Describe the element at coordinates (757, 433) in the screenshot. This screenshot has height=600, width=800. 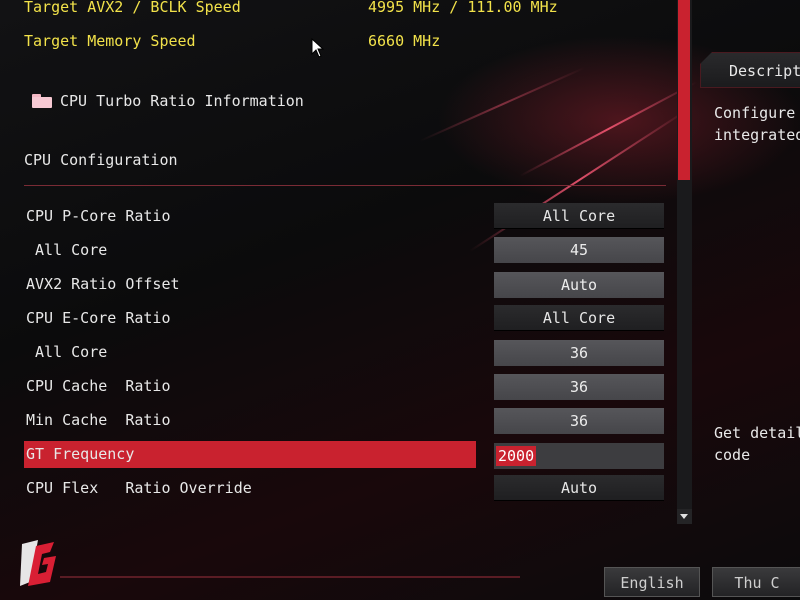
I see `description-line-3: Get details` at that location.